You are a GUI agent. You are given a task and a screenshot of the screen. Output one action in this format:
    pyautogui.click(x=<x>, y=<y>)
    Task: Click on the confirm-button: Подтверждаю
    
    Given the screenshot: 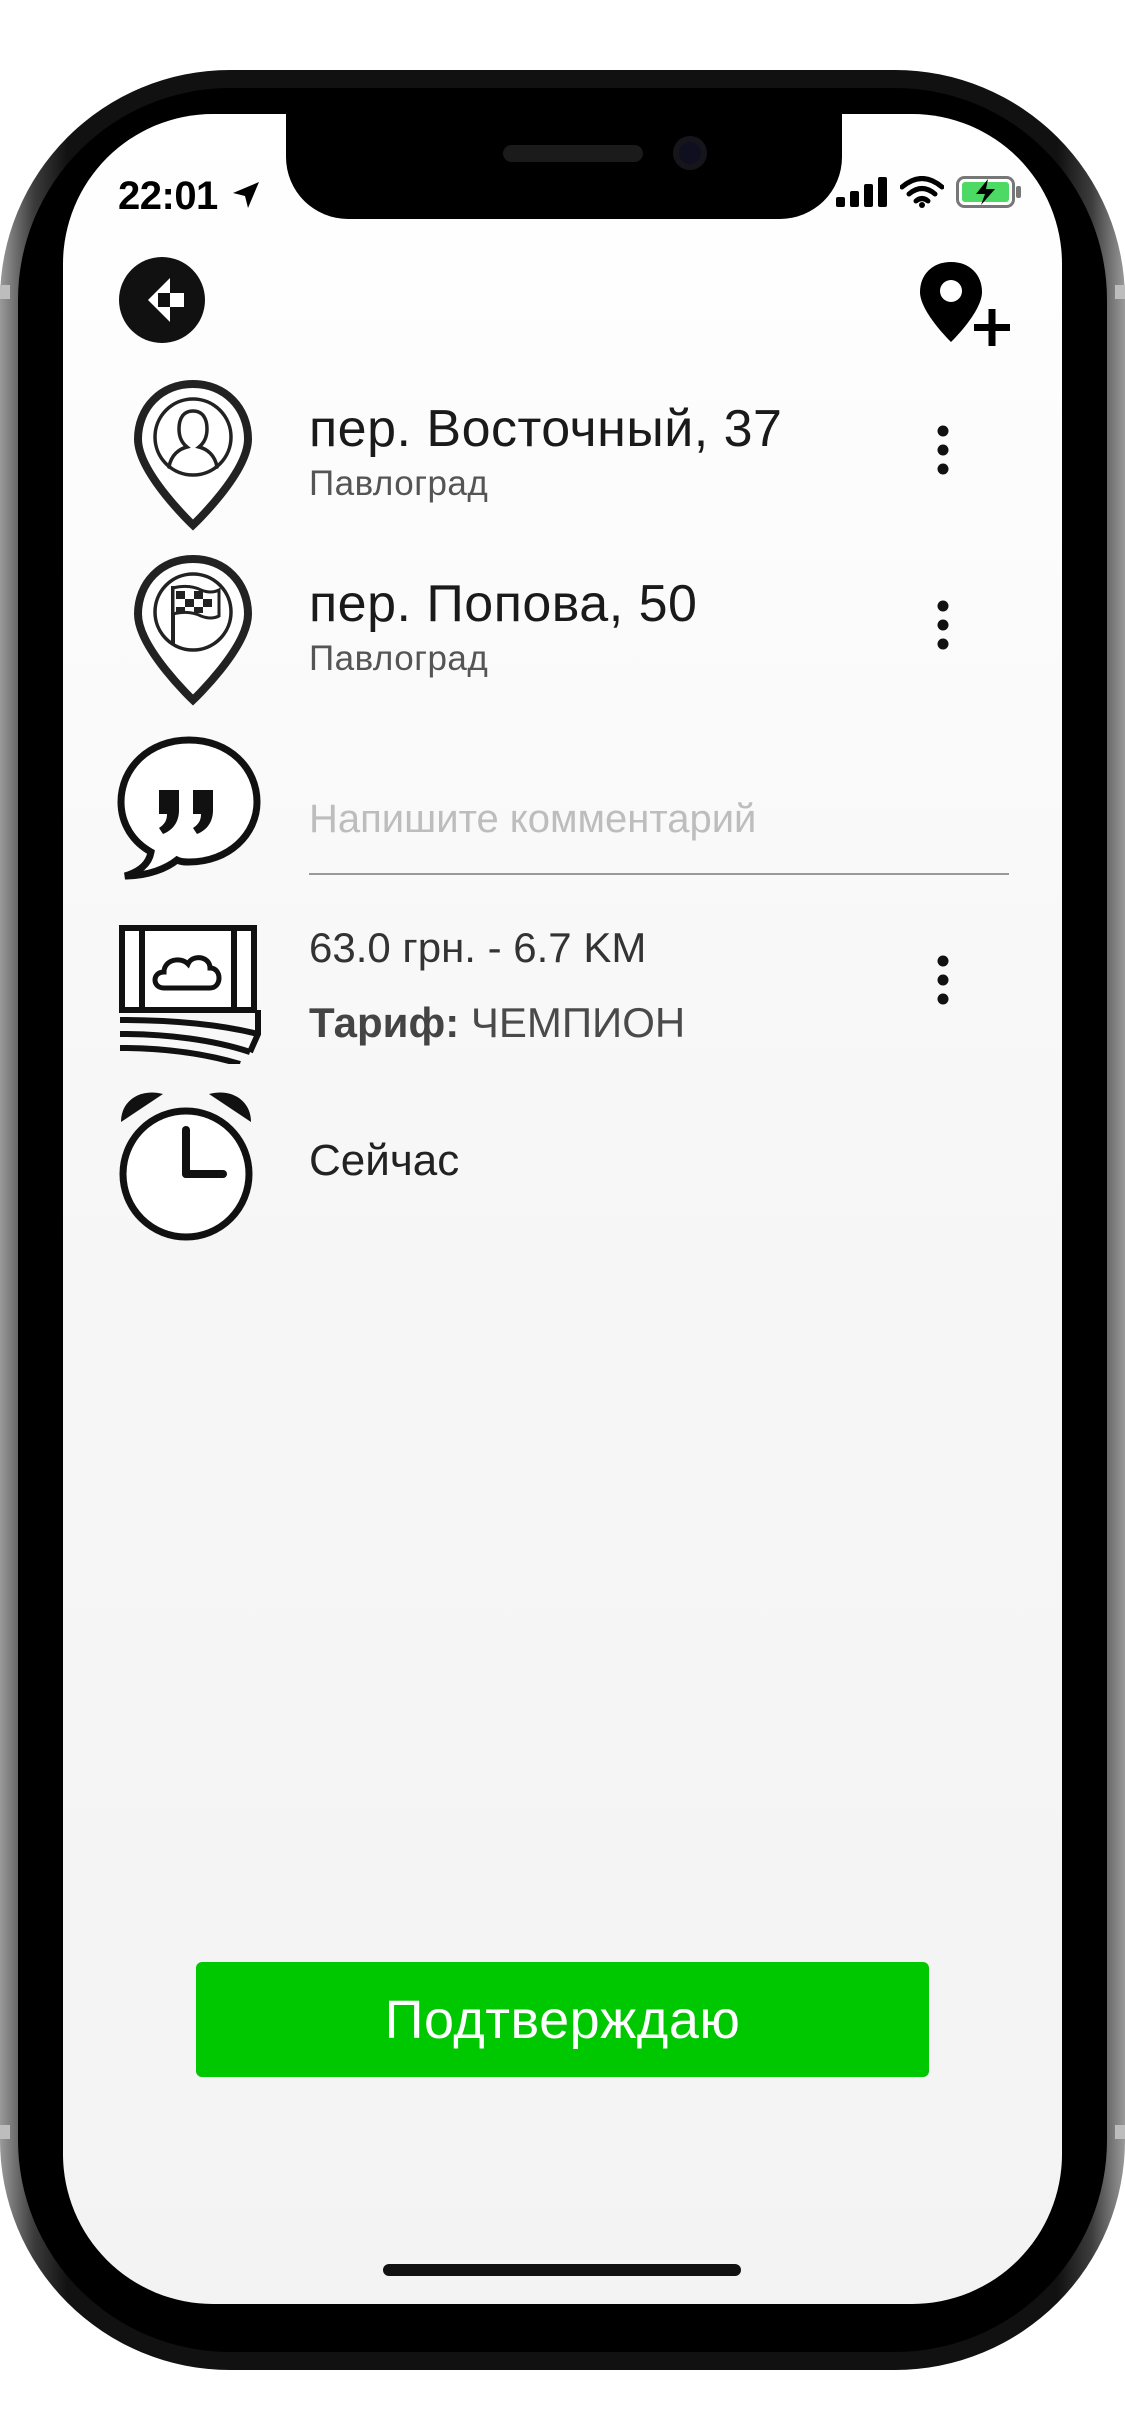 What is the action you would take?
    pyautogui.click(x=562, y=2019)
    